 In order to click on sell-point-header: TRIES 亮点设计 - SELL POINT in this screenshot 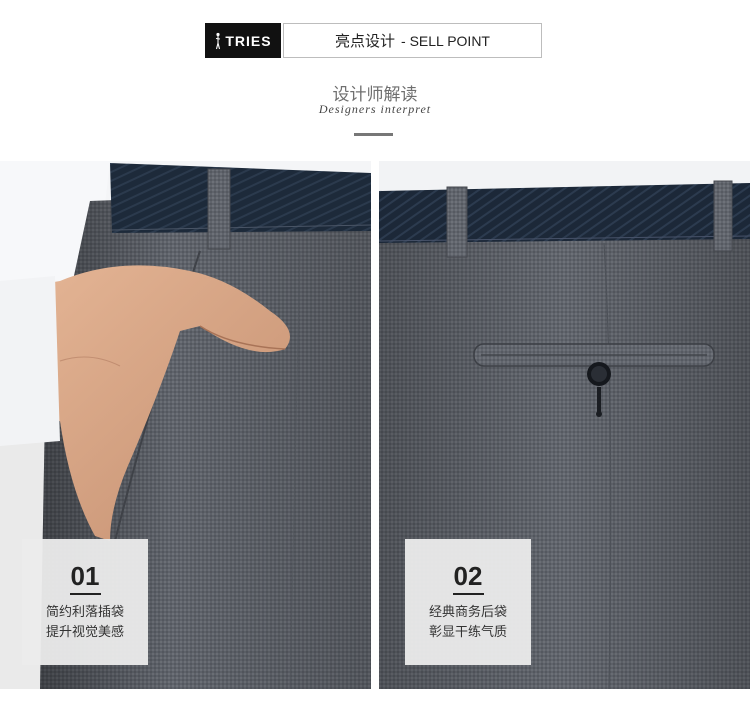, I will do `click(373, 40)`.